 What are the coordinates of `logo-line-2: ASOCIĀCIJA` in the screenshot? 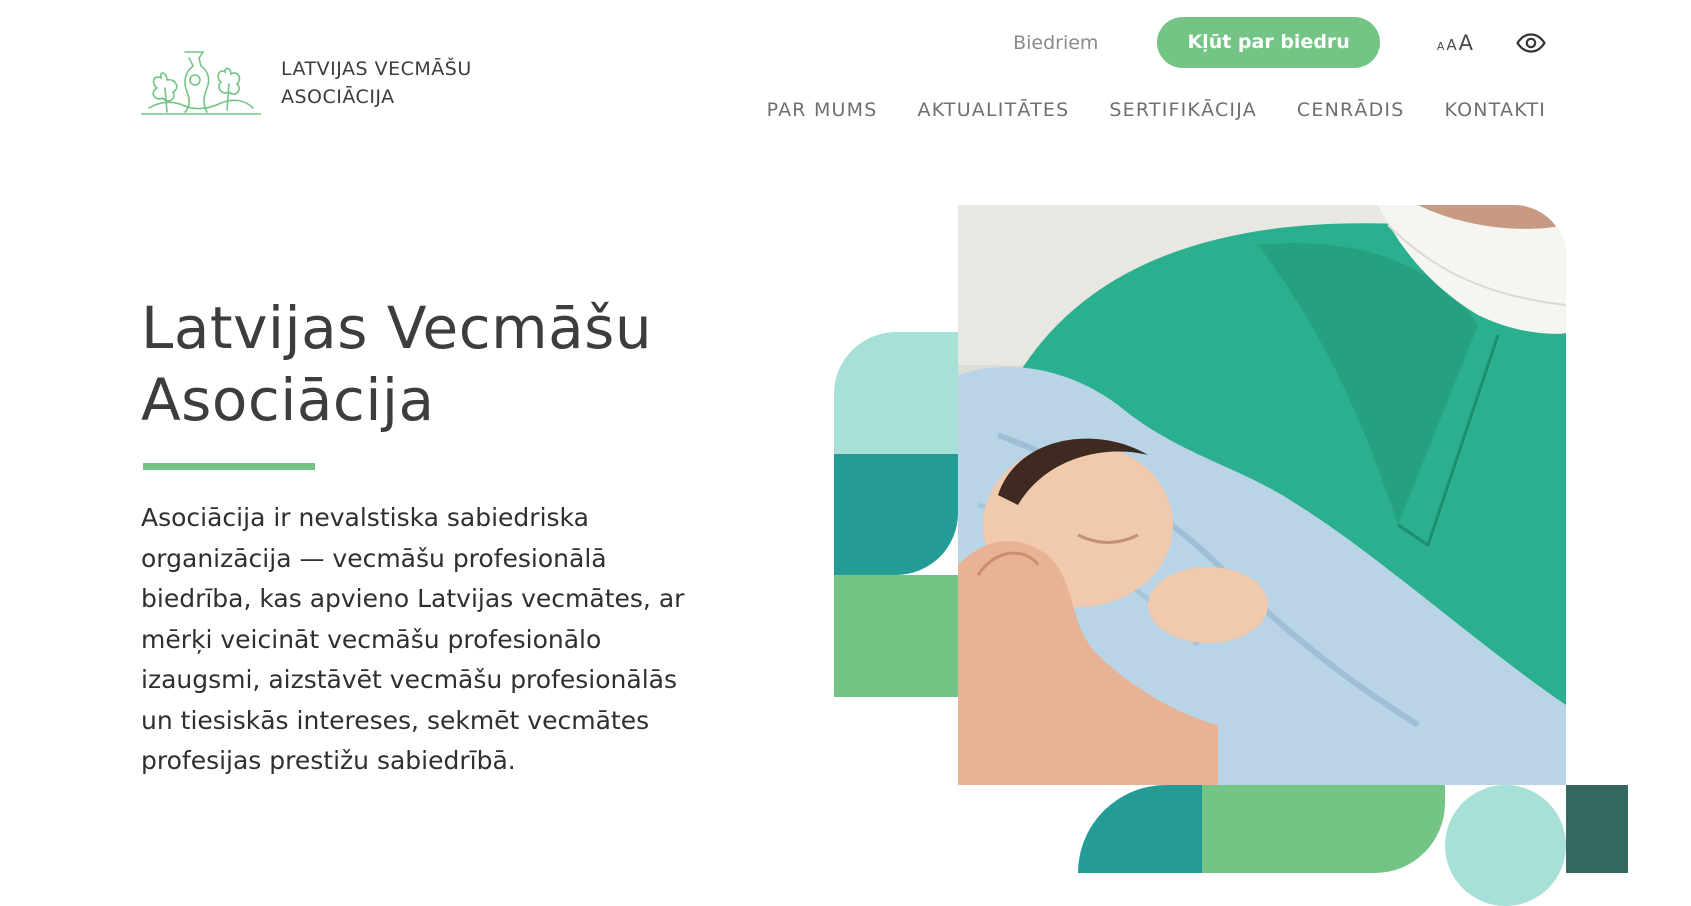 It's located at (338, 97).